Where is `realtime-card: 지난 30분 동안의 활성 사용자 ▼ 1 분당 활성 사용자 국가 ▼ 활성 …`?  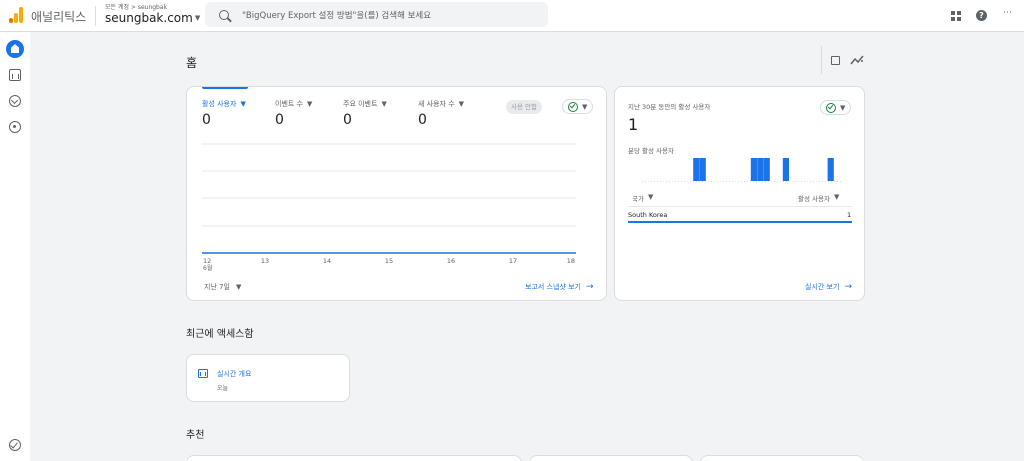 realtime-card: 지난 30분 동안의 활성 사용자 ▼ 1 분당 활성 사용자 국가 ▼ 활성 … is located at coordinates (739, 193).